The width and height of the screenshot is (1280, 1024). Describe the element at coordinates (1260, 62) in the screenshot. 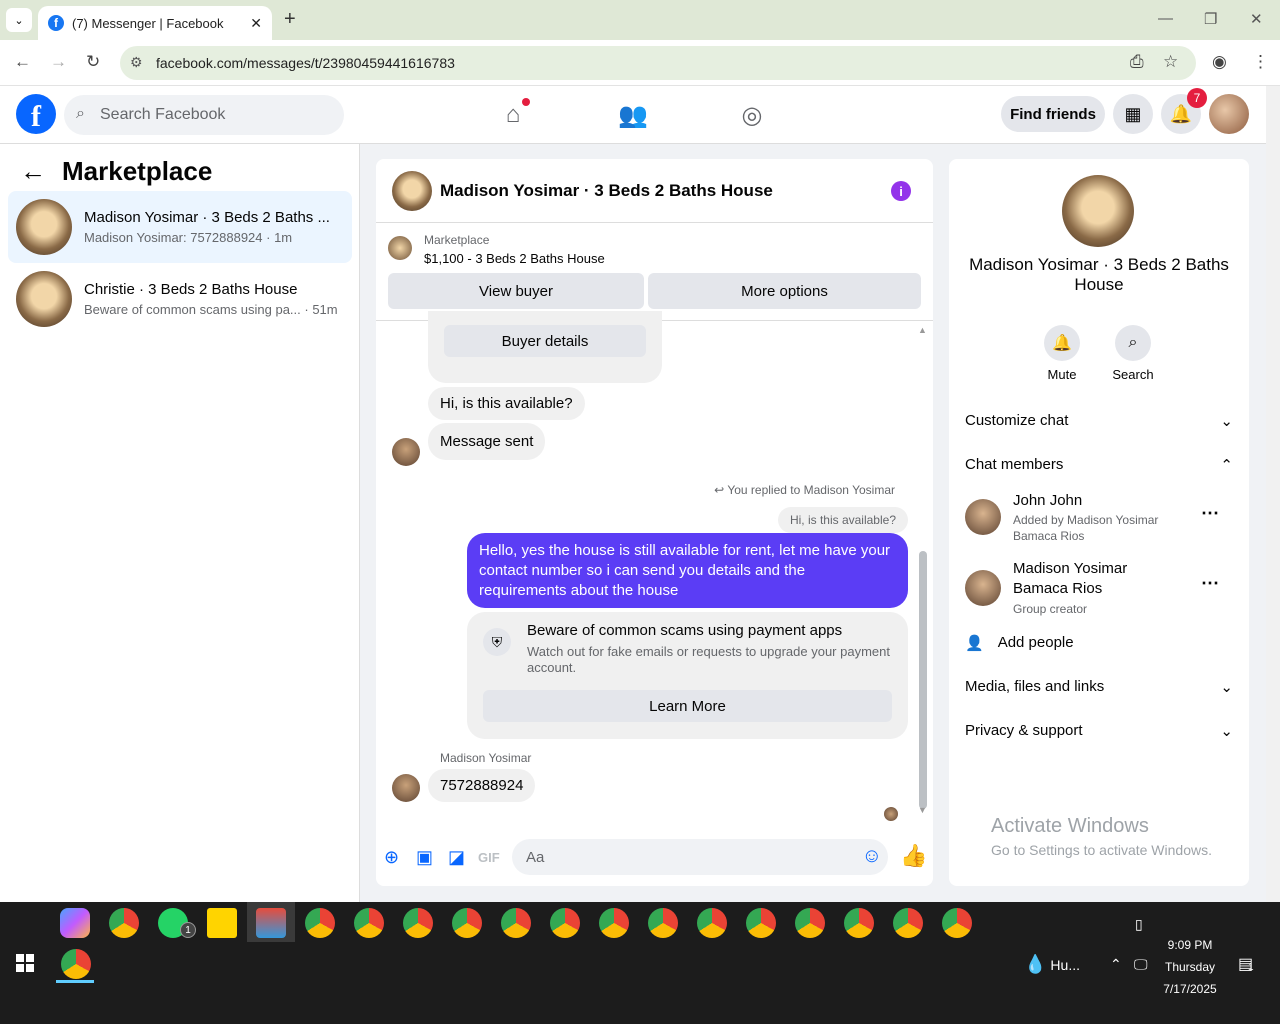

I see `browser-menu-icon: ⋮` at that location.